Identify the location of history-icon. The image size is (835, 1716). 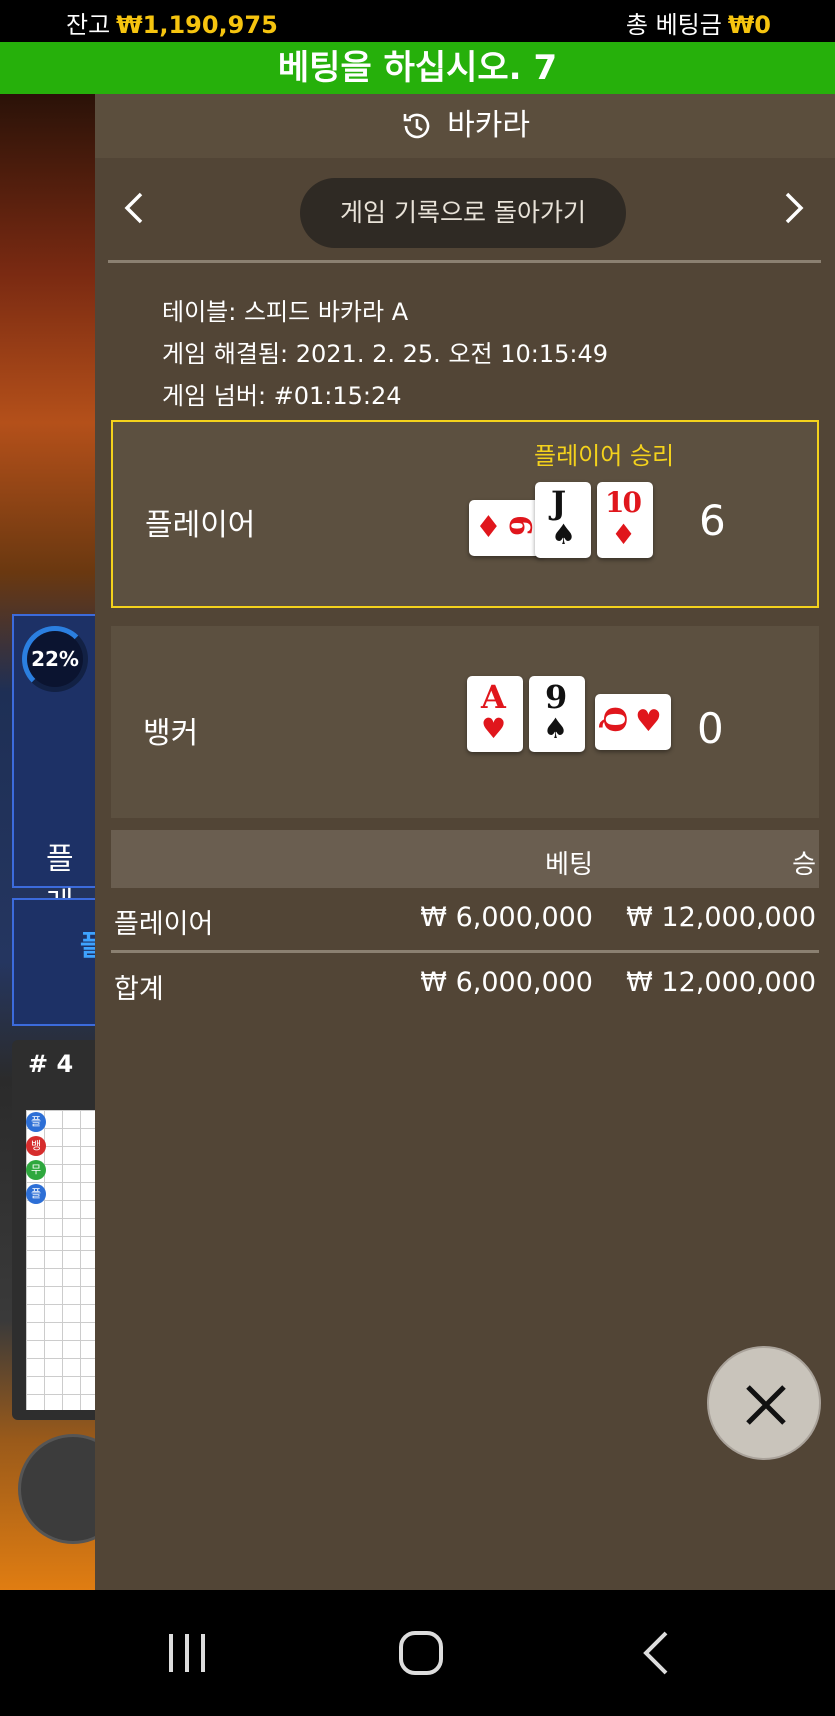
(416, 126).